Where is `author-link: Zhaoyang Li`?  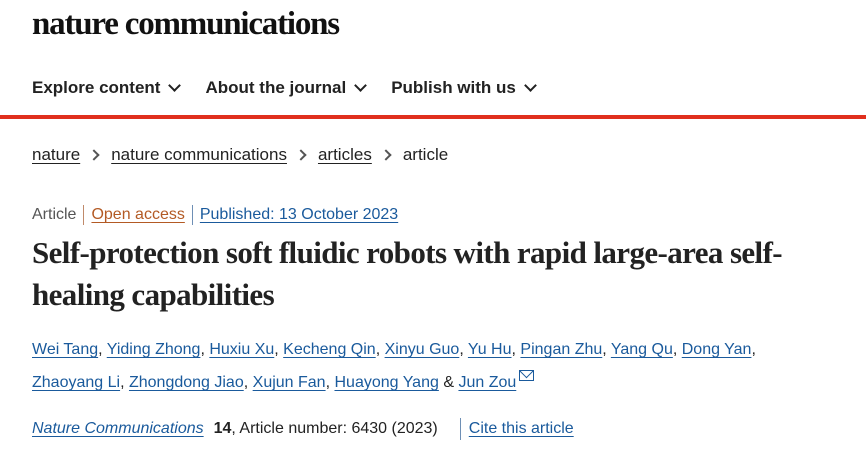 author-link: Zhaoyang Li is located at coordinates (76, 382).